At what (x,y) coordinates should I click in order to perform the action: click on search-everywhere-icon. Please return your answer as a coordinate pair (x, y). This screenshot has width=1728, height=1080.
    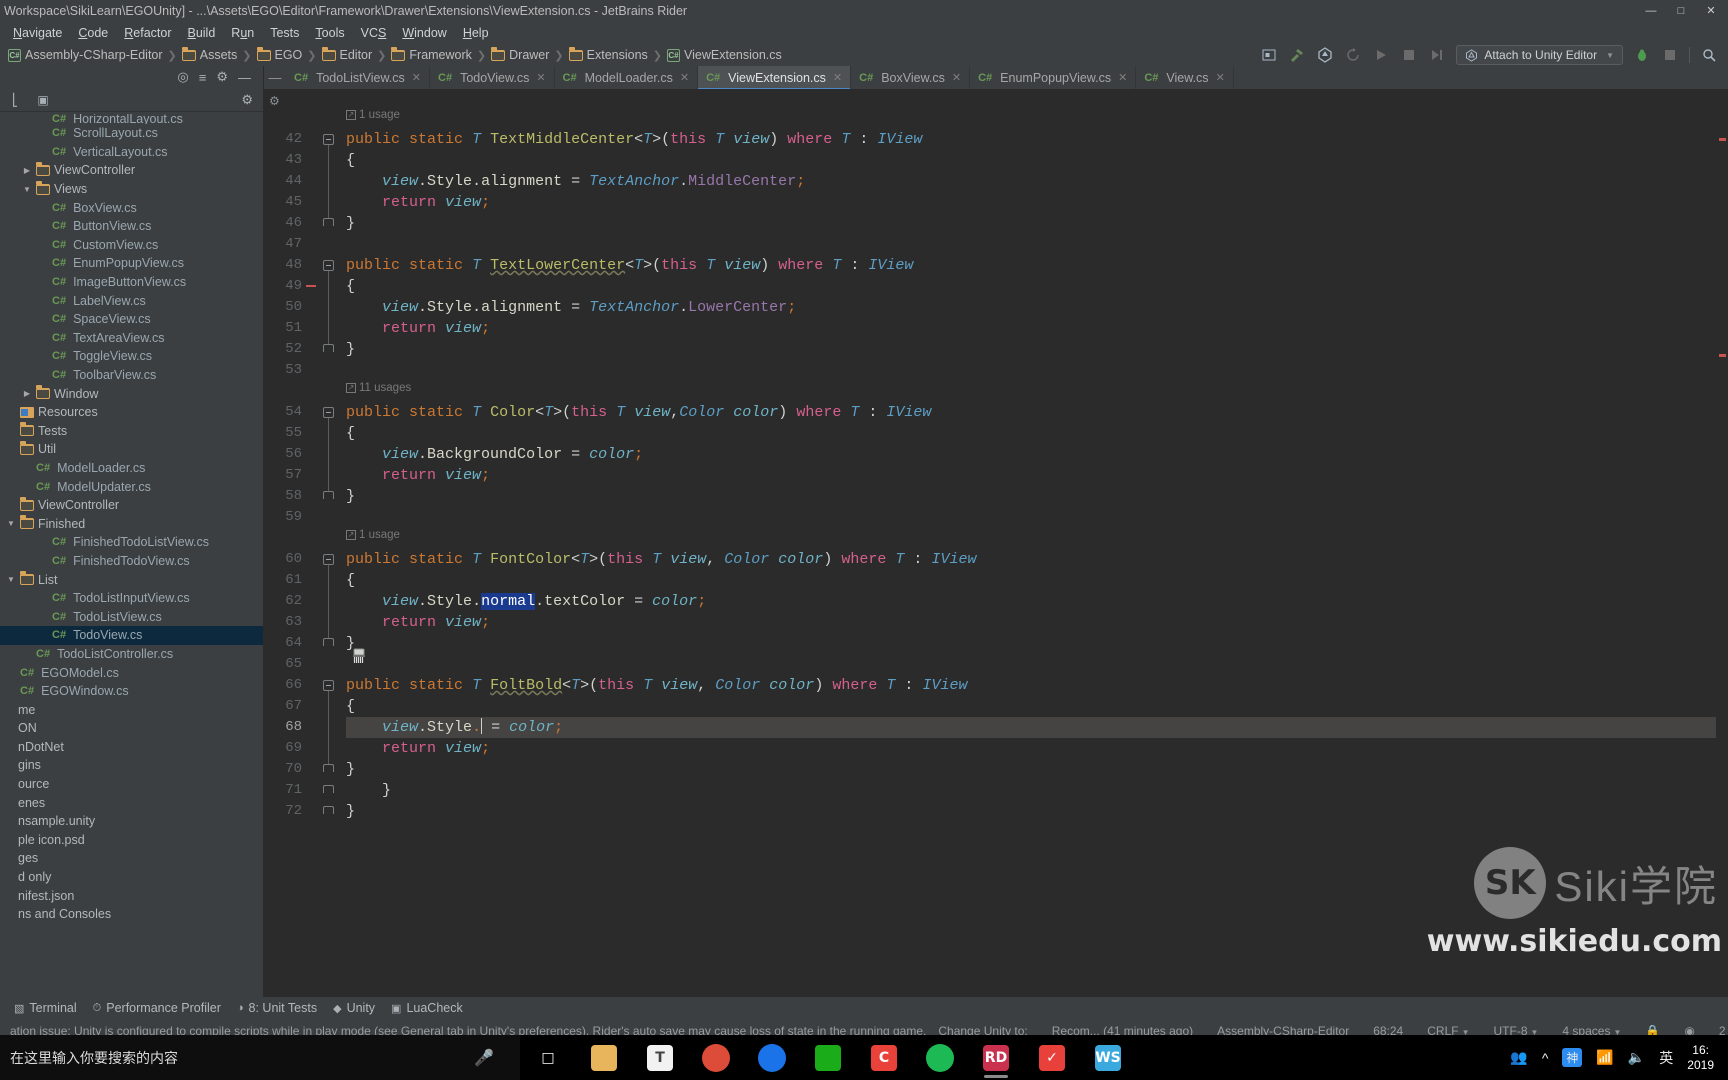
    Looking at the image, I should click on (1709, 55).